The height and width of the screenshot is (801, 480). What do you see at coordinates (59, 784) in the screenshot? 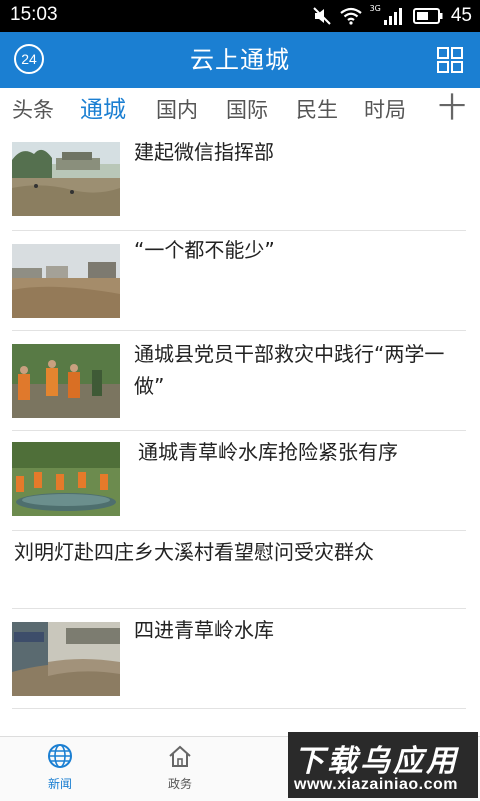
I see `nav-news-label: 新闻` at bounding box center [59, 784].